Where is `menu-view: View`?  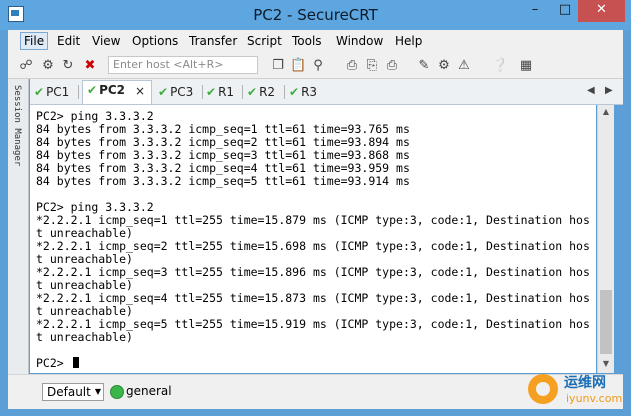
menu-view: View is located at coordinates (106, 41).